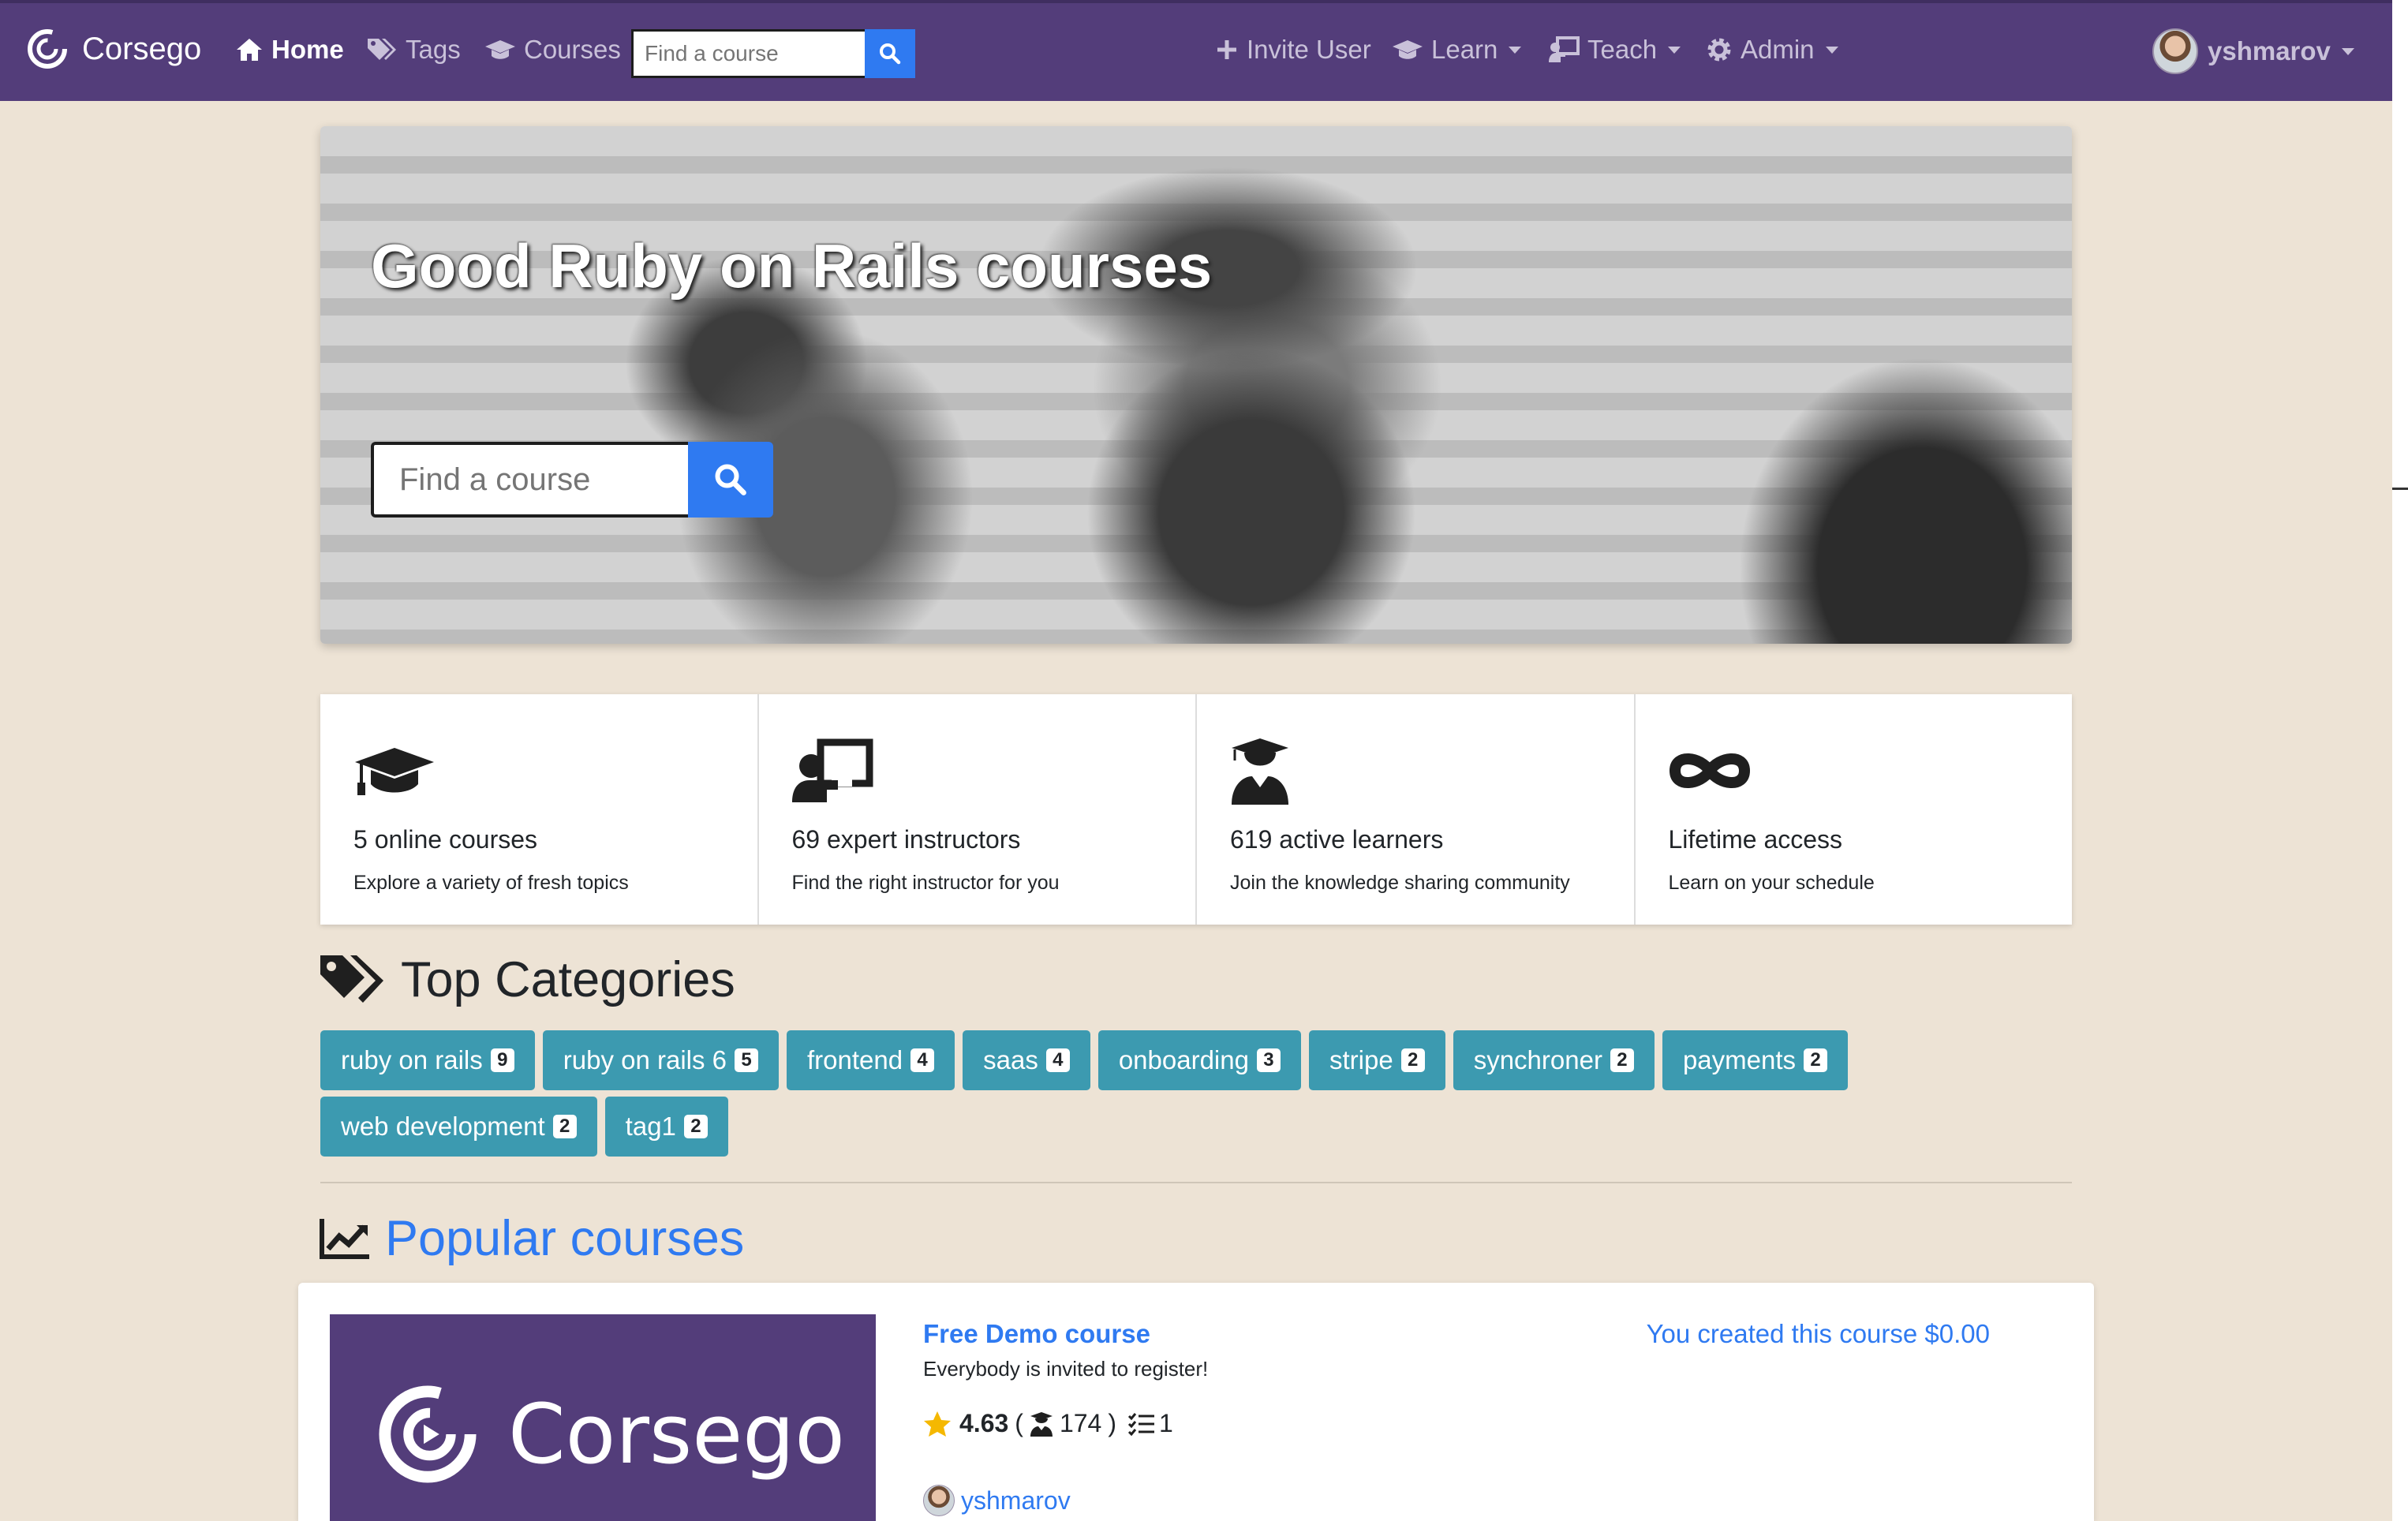 Image resolution: width=2408 pixels, height=1521 pixels. Describe the element at coordinates (1226, 49) in the screenshot. I see `plus-icon` at that location.